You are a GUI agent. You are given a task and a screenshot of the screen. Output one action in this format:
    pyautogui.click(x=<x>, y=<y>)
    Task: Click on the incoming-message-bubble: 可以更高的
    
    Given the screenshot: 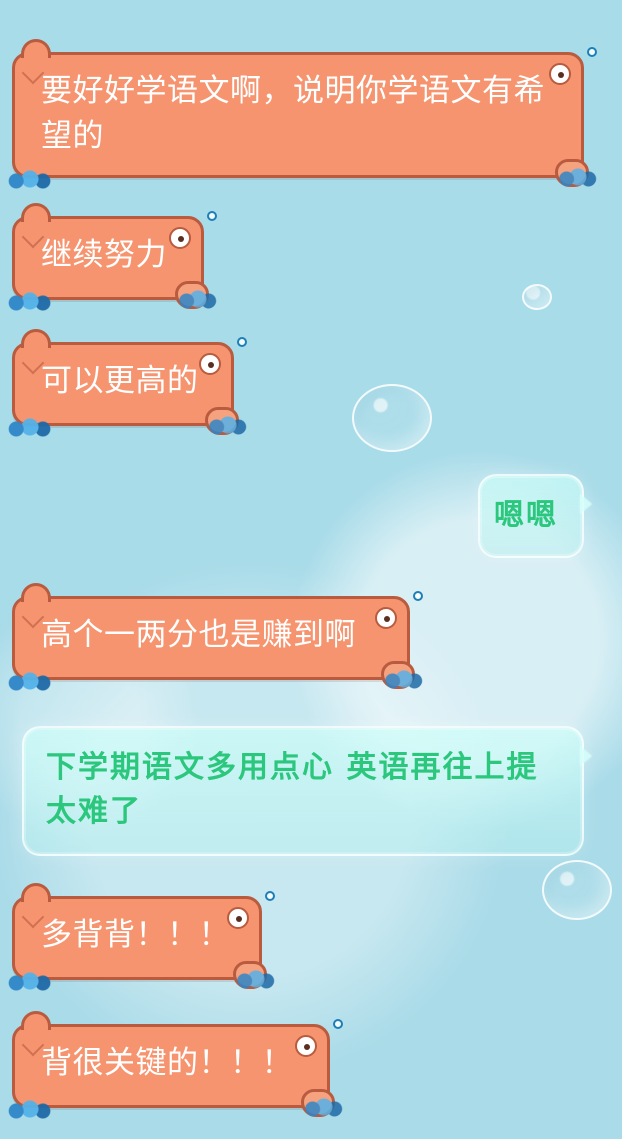 What is the action you would take?
    pyautogui.click(x=127, y=383)
    